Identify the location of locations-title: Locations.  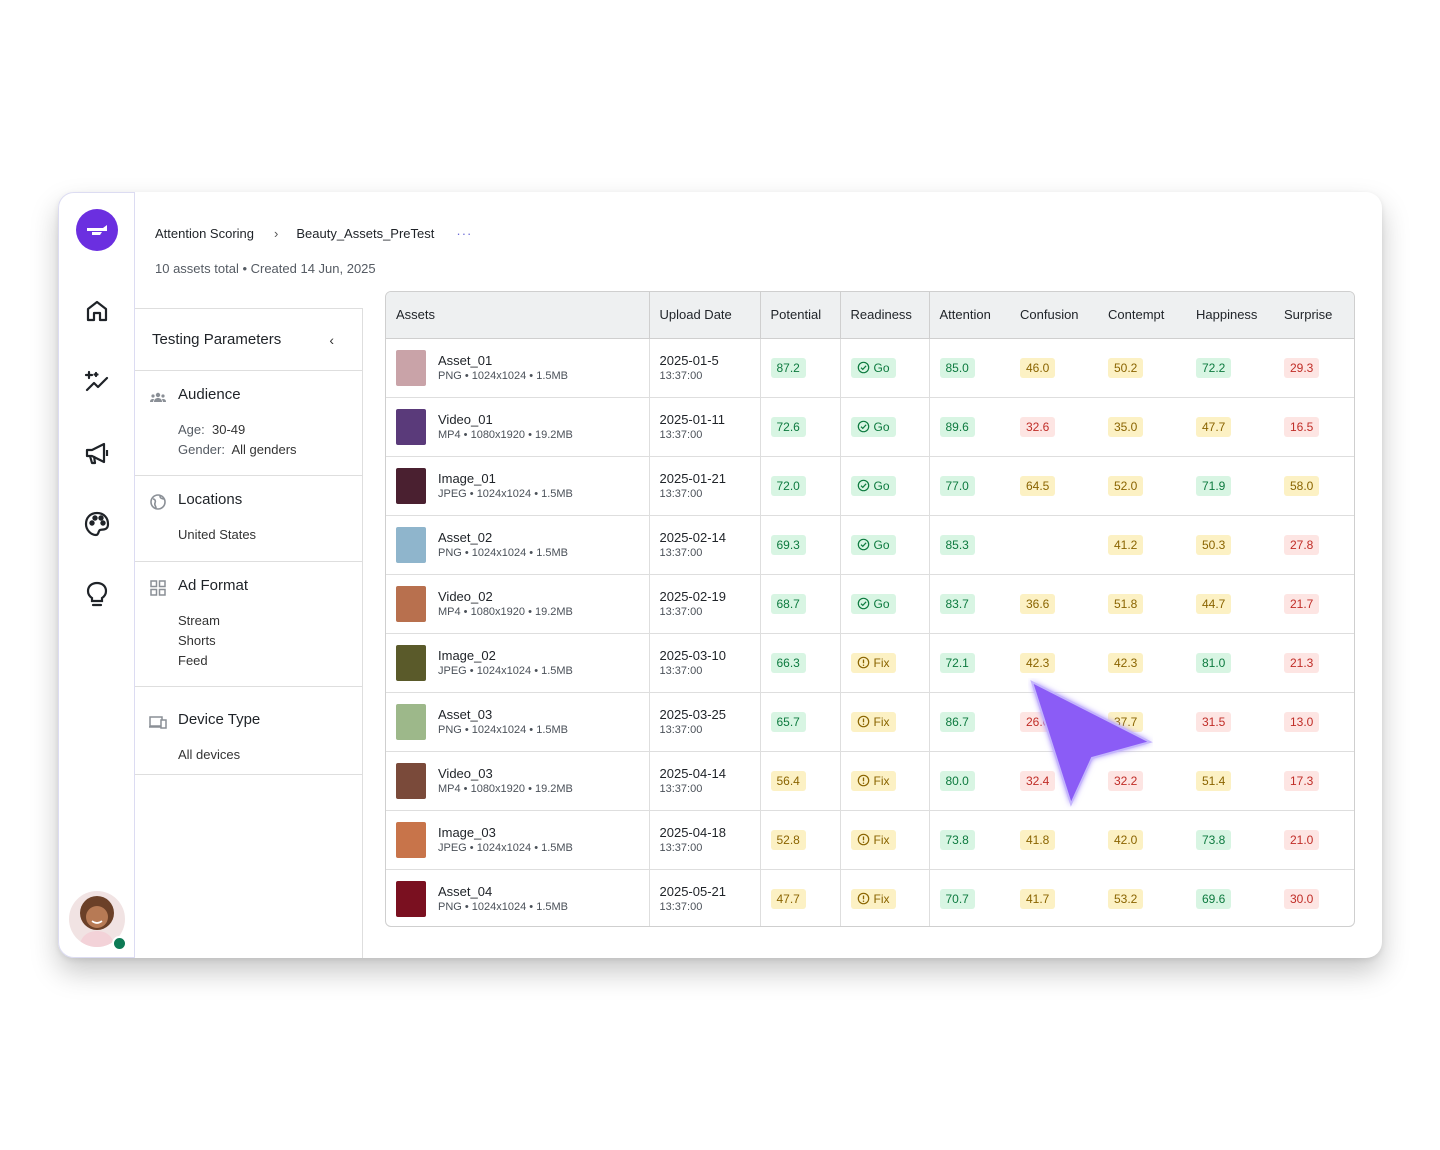
(210, 499).